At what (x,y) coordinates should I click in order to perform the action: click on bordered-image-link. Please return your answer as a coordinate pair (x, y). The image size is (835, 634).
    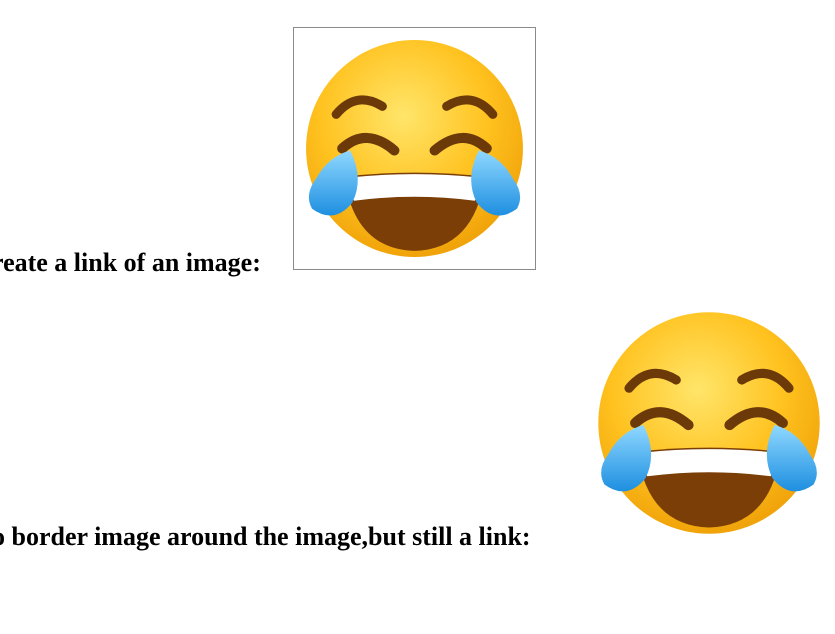
    Looking at the image, I should click on (414, 148).